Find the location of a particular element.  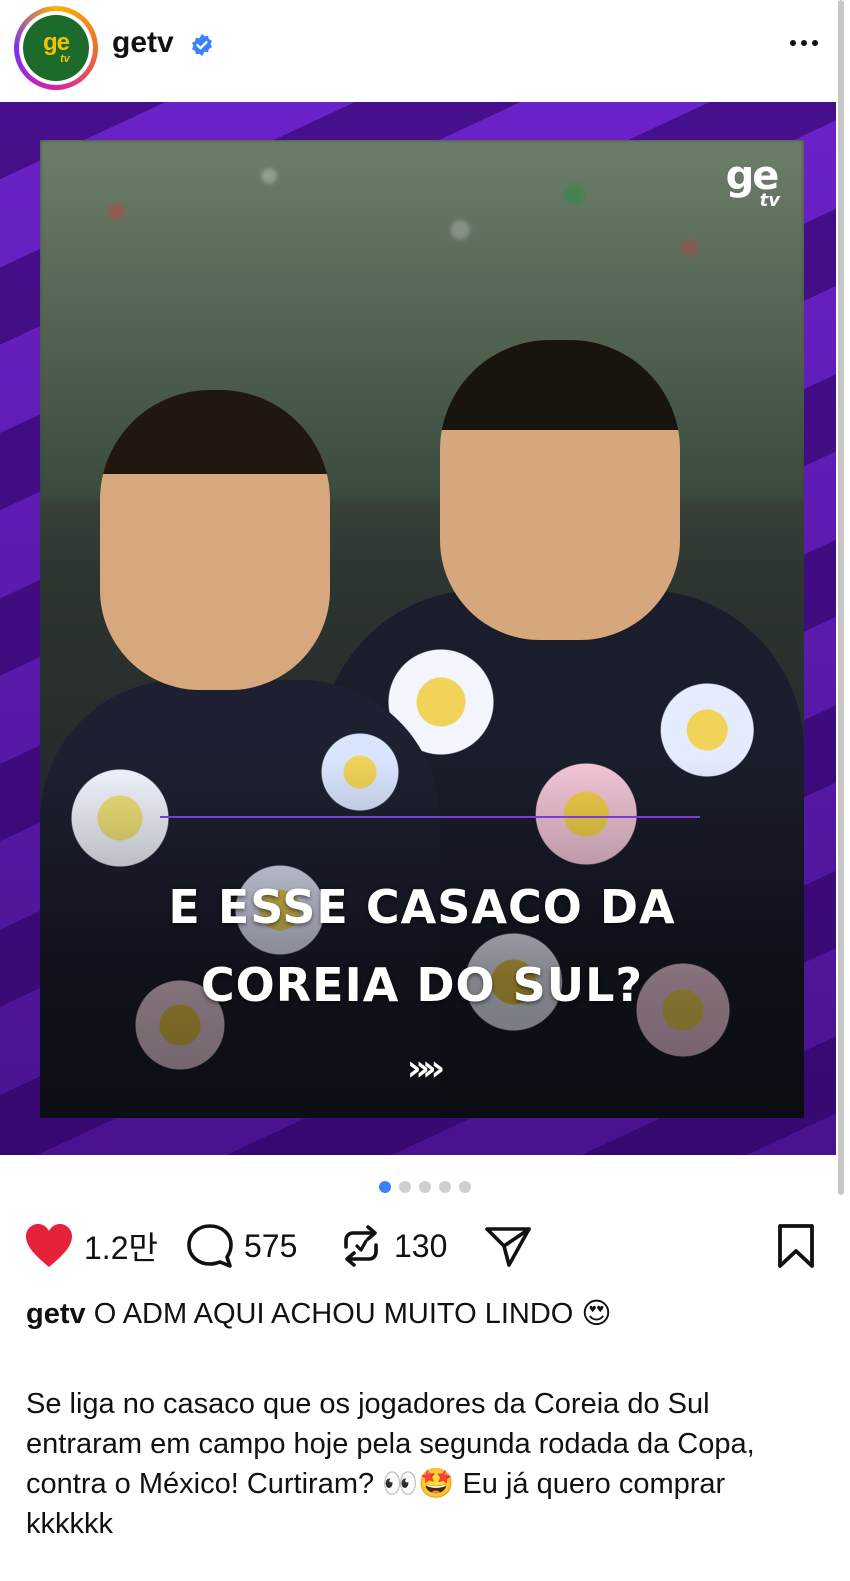

like-button: 1.2만 is located at coordinates (91, 1246).